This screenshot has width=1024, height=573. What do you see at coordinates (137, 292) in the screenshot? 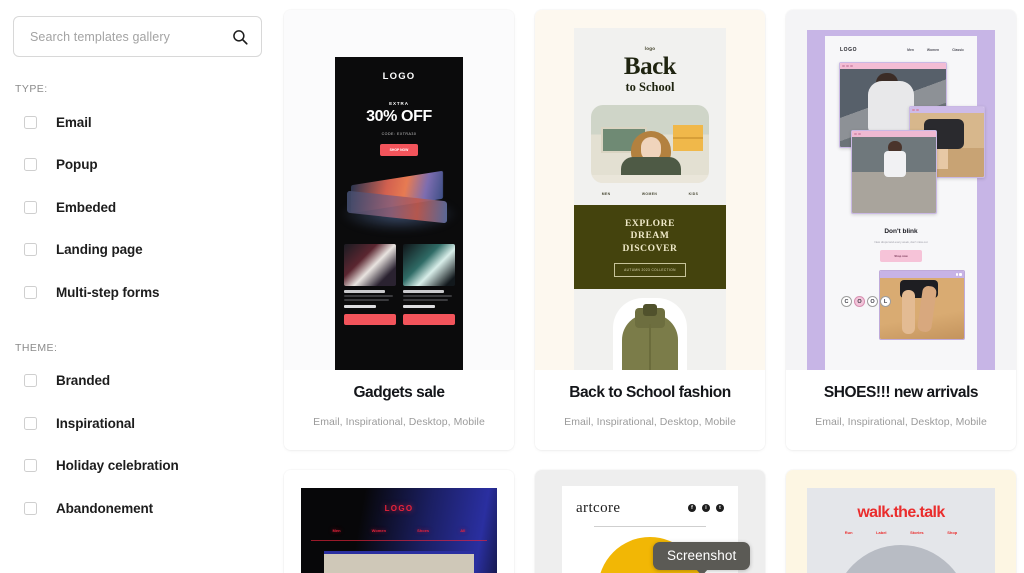
I see `filter-option-multi-step-forms: Multi-step forms` at bounding box center [137, 292].